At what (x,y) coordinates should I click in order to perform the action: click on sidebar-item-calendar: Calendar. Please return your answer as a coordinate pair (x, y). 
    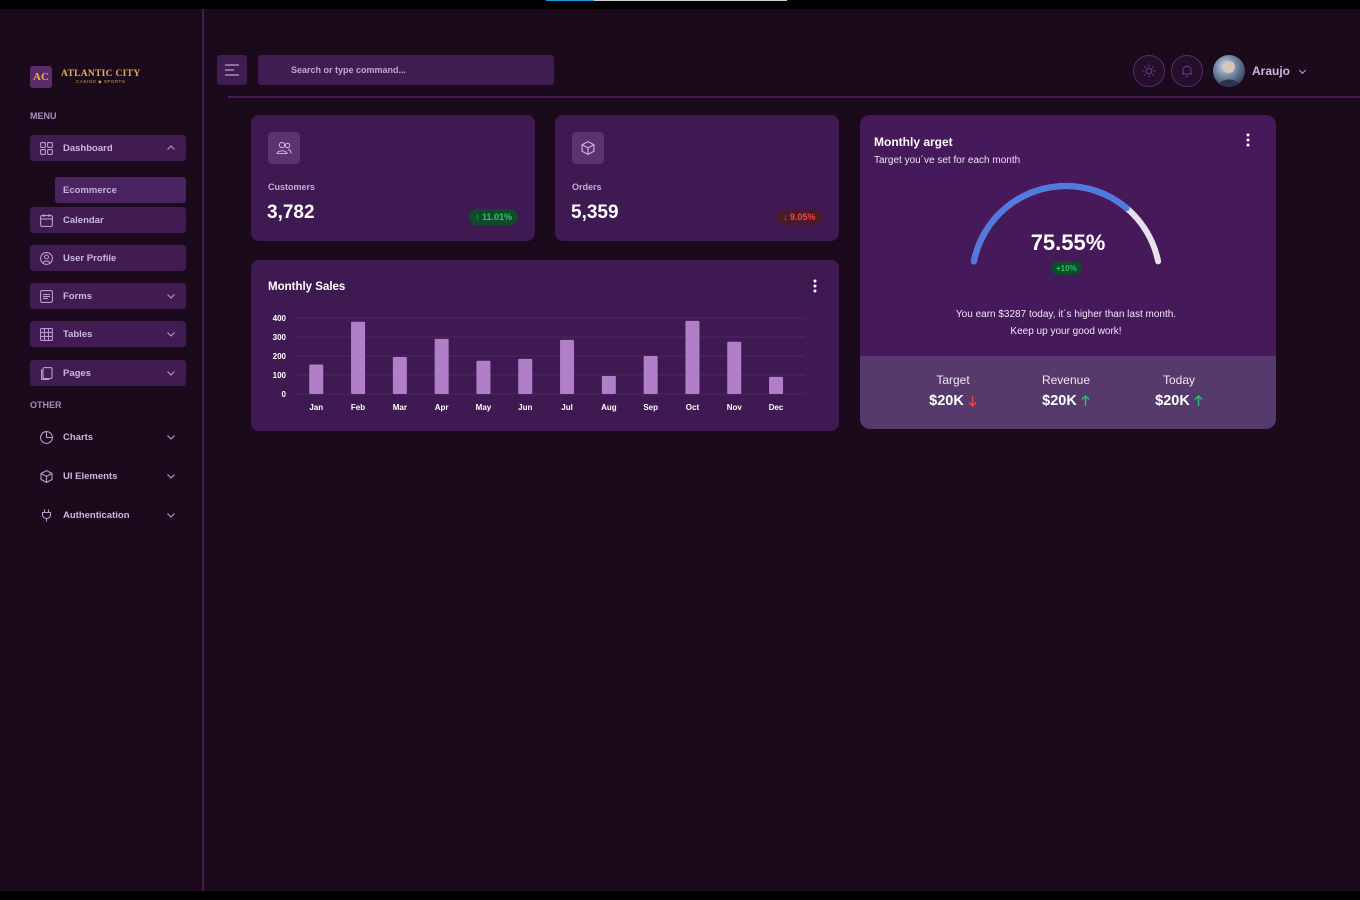
    Looking at the image, I should click on (108, 220).